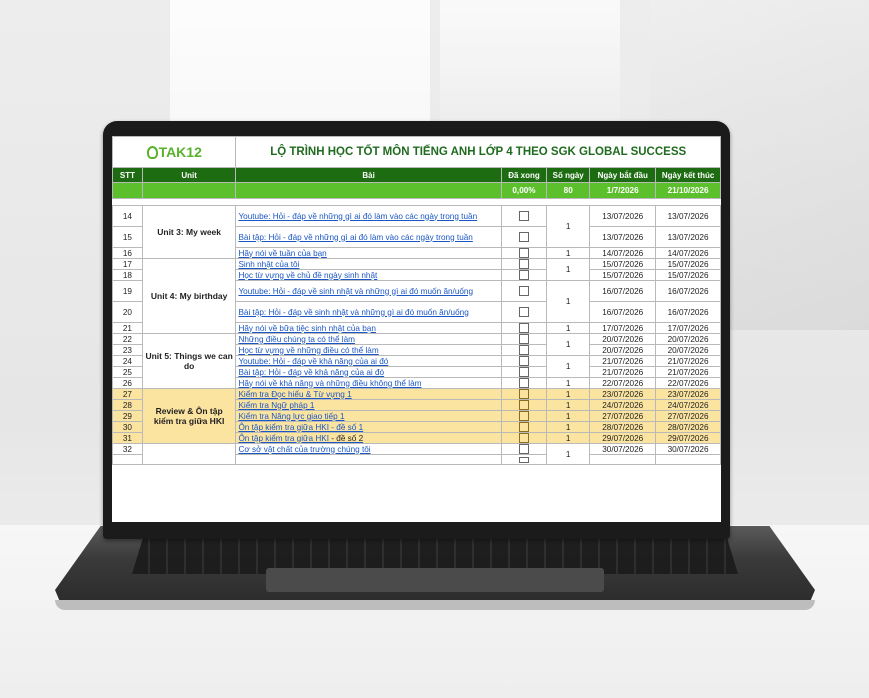 This screenshot has height=698, width=869. I want to click on lesson-link: Hãy nói về tuần của bạn, so click(368, 253).